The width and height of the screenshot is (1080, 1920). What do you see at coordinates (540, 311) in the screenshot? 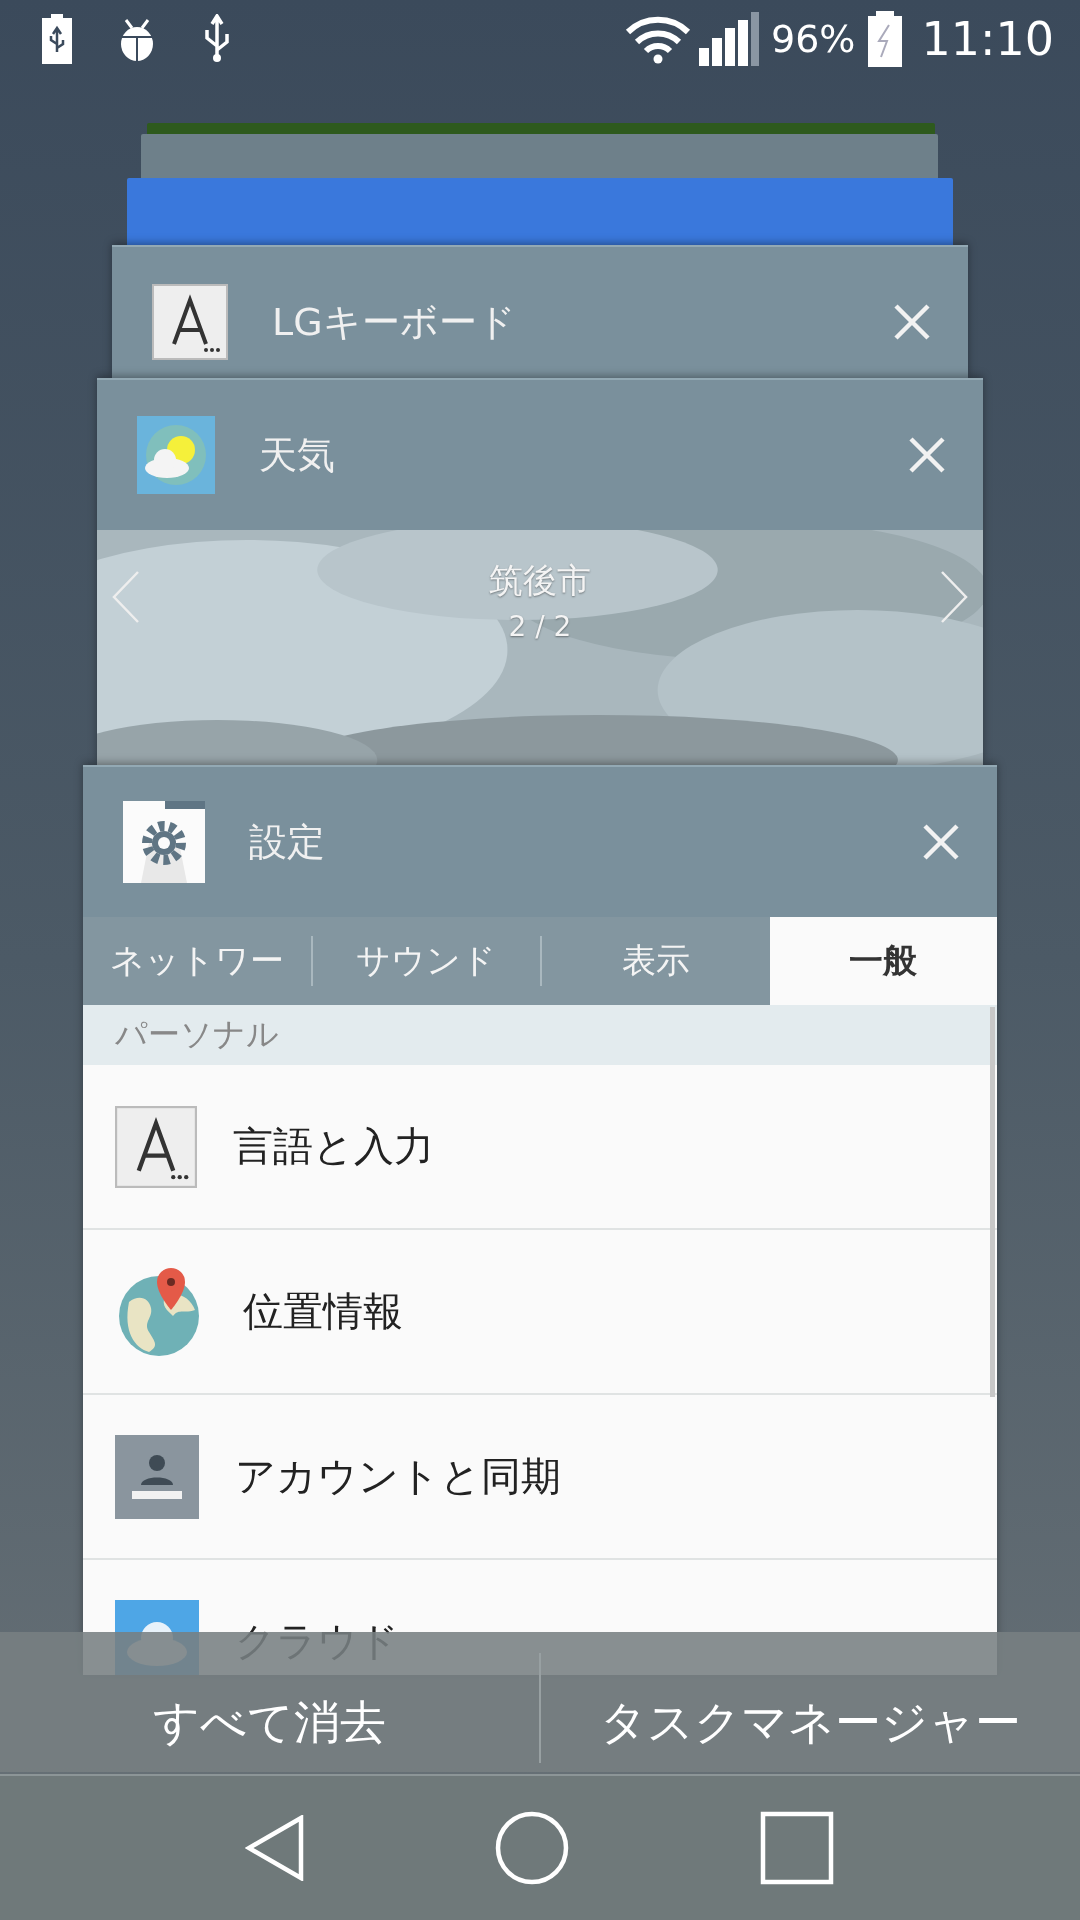
I see `app-card: LGキーボード` at bounding box center [540, 311].